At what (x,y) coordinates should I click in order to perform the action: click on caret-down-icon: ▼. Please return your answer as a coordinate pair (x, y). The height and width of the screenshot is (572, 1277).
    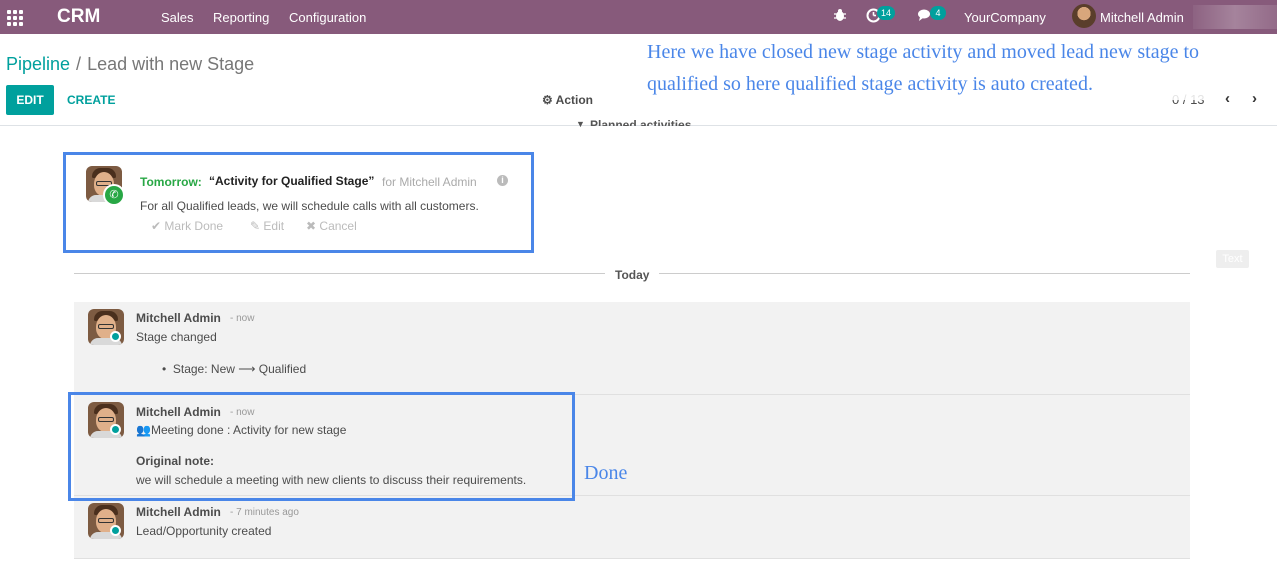
    Looking at the image, I should click on (580, 124).